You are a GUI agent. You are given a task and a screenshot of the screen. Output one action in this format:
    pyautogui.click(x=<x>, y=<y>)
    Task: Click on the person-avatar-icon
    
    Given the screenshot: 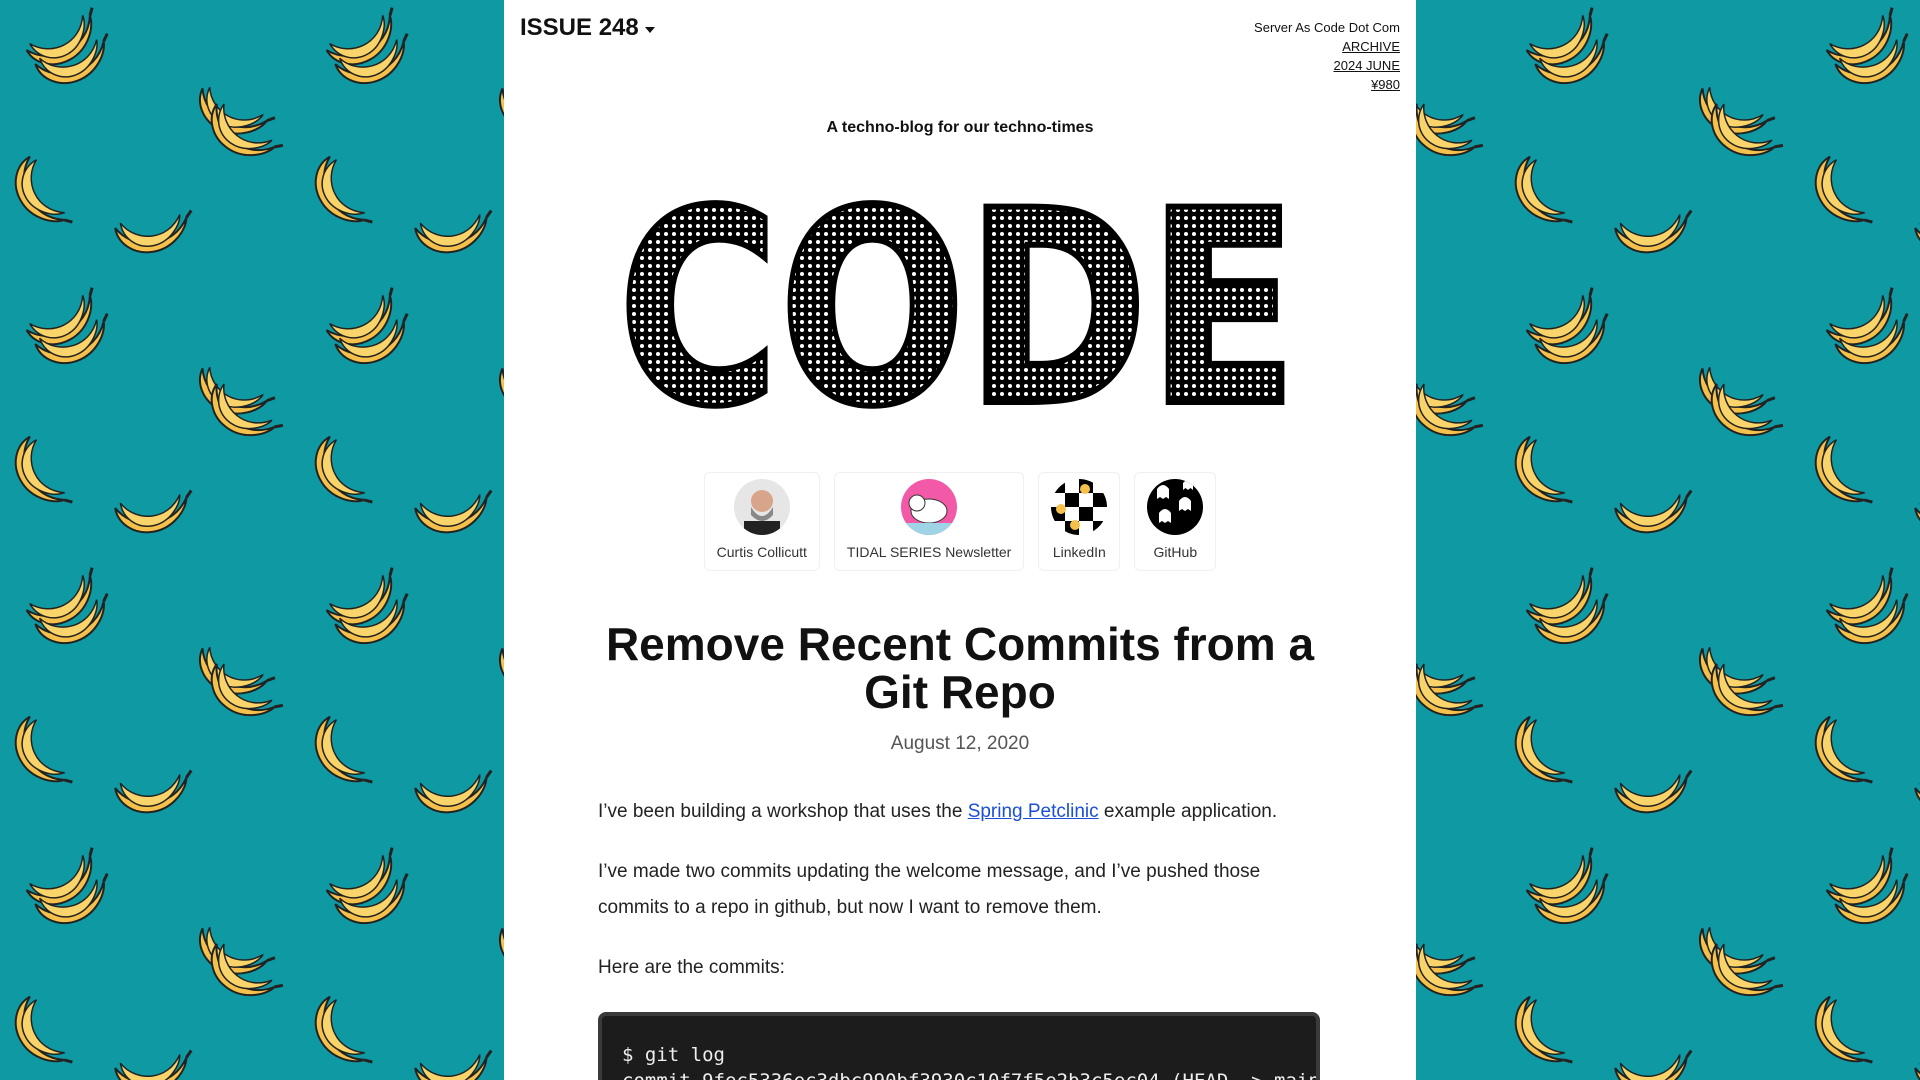 What is the action you would take?
    pyautogui.click(x=761, y=507)
    